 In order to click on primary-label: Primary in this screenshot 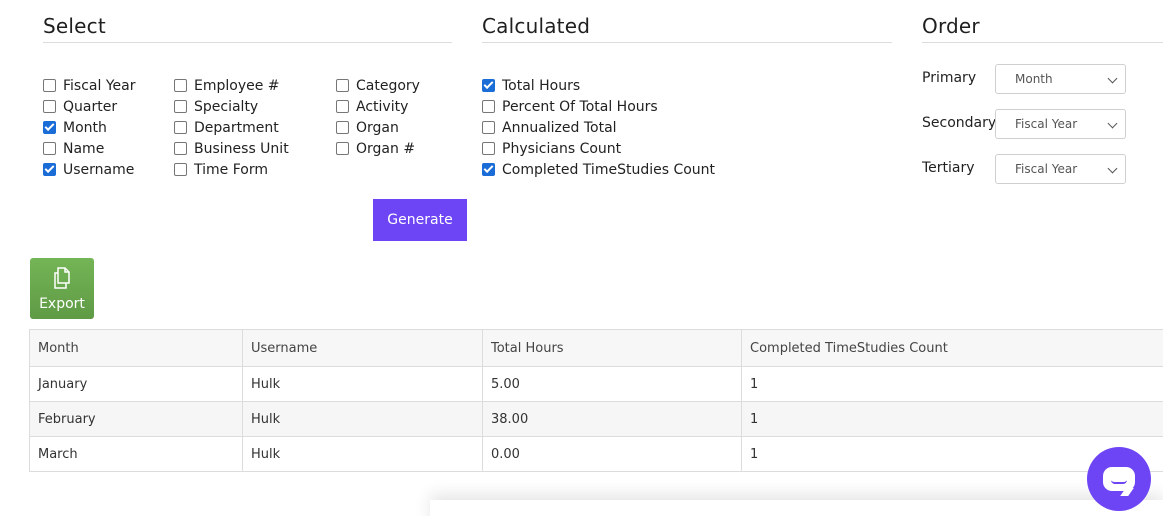, I will do `click(949, 78)`.